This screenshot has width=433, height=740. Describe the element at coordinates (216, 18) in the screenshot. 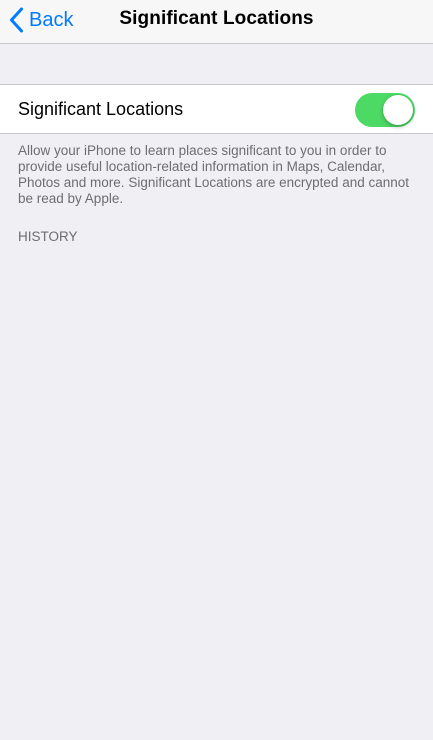

I see `page-title: Significant Locations` at that location.